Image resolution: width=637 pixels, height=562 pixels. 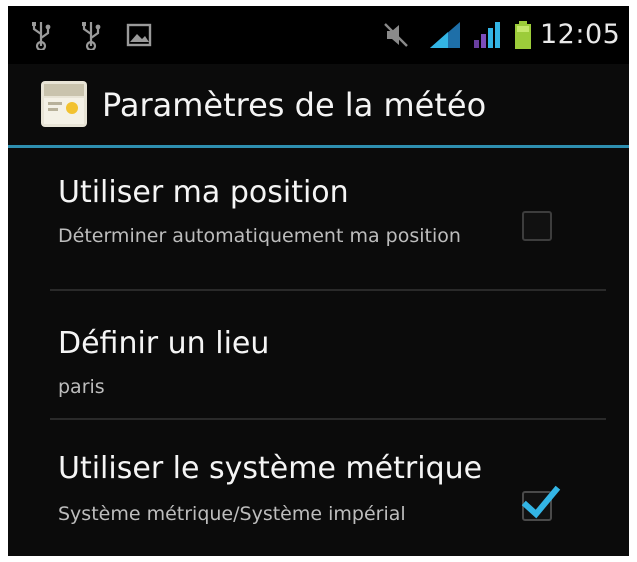 I want to click on pref-title: Utiliser ma position, so click(x=203, y=192).